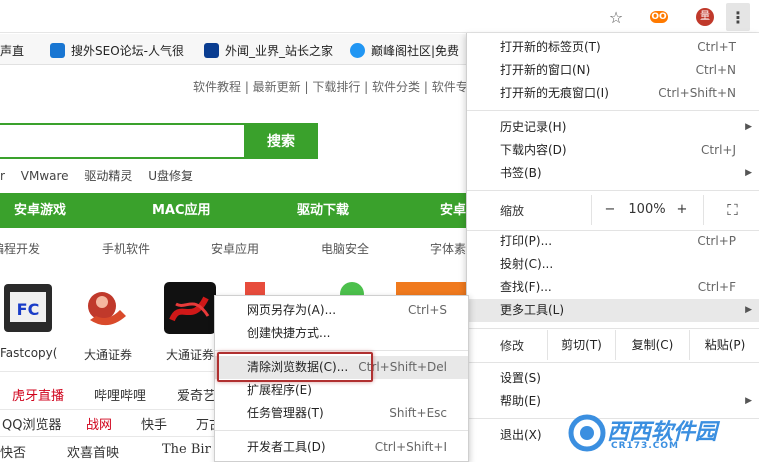 This screenshot has height=462, width=759. I want to click on submenu-item-save-page: 网页另存为(A)... Ctrl+S, so click(341, 310).